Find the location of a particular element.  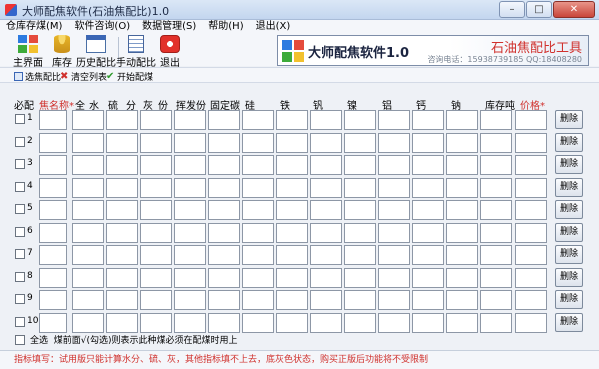

history-button: 历史配比 is located at coordinates (96, 52).